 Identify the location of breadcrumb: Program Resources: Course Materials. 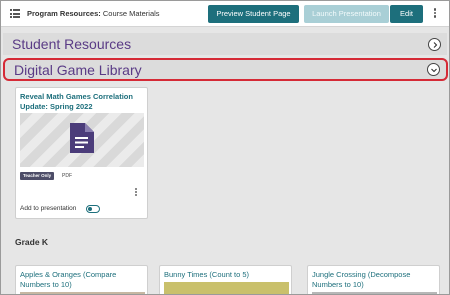
(93, 13).